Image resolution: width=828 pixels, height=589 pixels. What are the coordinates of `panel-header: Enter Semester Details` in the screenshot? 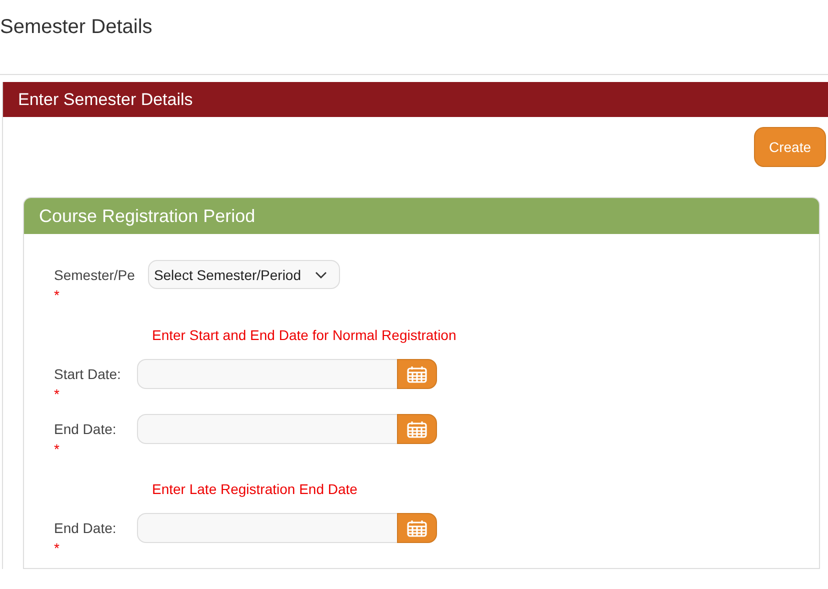 It's located at (415, 99).